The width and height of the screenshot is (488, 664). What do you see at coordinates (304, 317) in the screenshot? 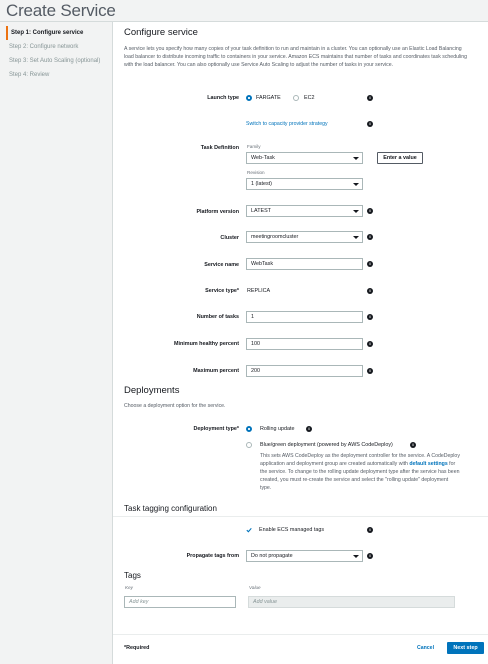
I see `number-of-tasks-input: 1` at bounding box center [304, 317].